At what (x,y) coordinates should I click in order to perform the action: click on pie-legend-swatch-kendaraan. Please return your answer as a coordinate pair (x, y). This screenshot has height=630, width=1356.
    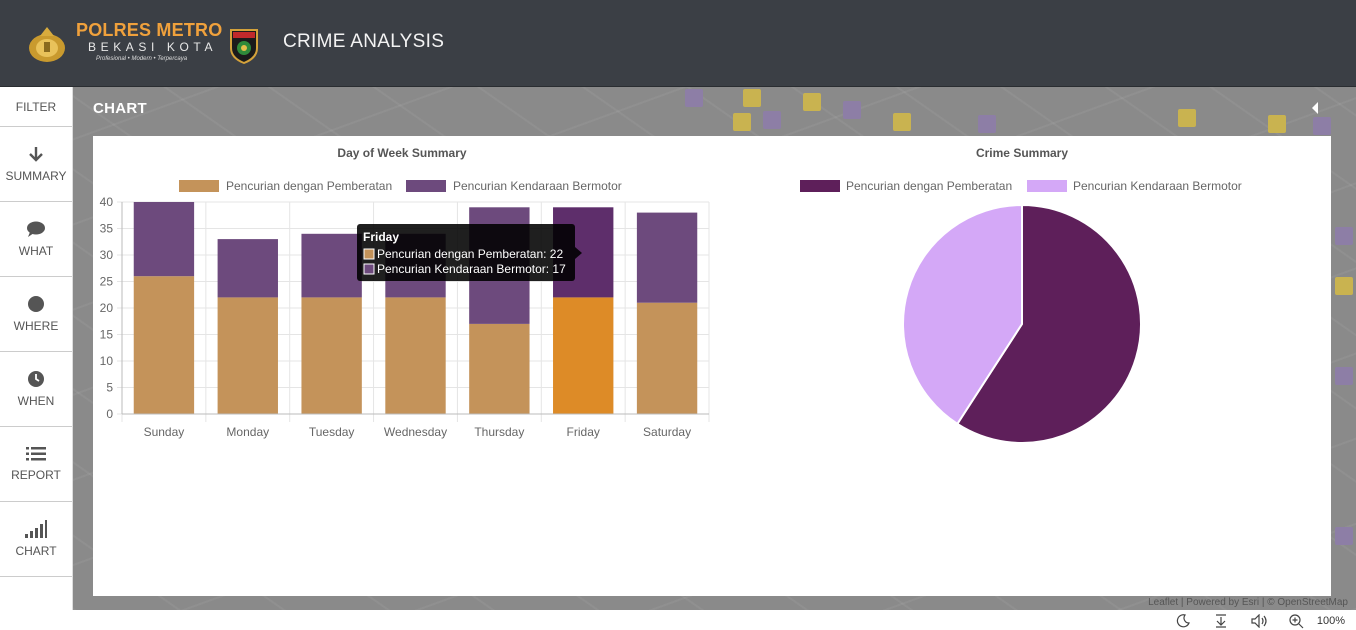
    Looking at the image, I should click on (1047, 186).